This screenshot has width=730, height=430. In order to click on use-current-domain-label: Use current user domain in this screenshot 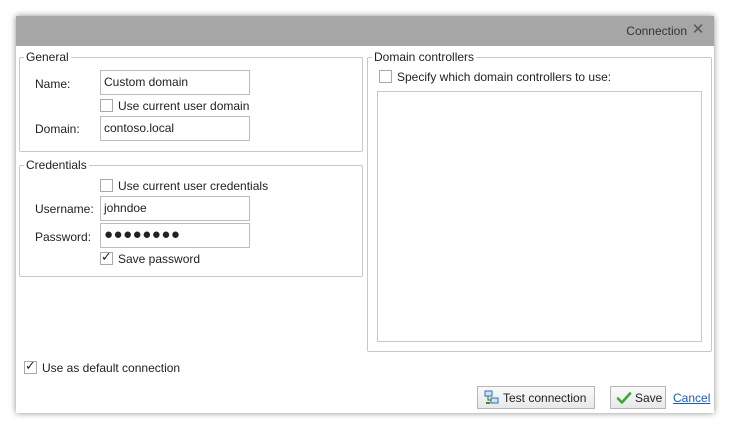, I will do `click(184, 106)`.